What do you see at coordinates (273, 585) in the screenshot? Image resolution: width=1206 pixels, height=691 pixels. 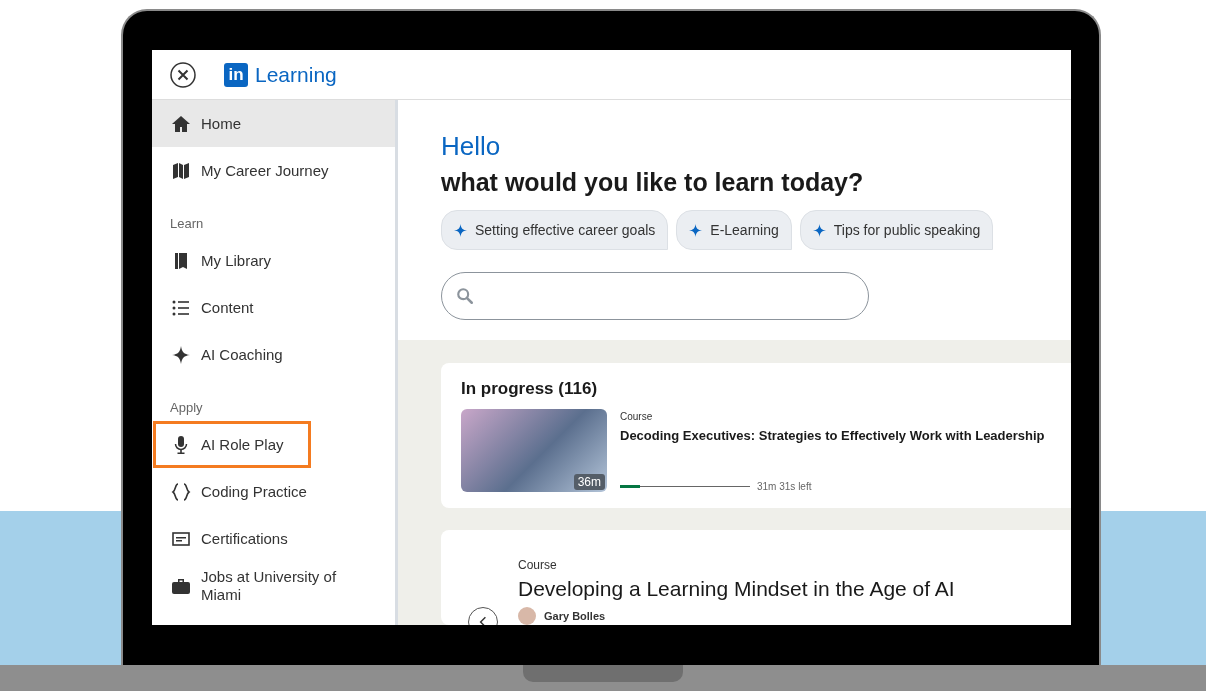 I see `sidebar-item: Jobs at University of Miami` at bounding box center [273, 585].